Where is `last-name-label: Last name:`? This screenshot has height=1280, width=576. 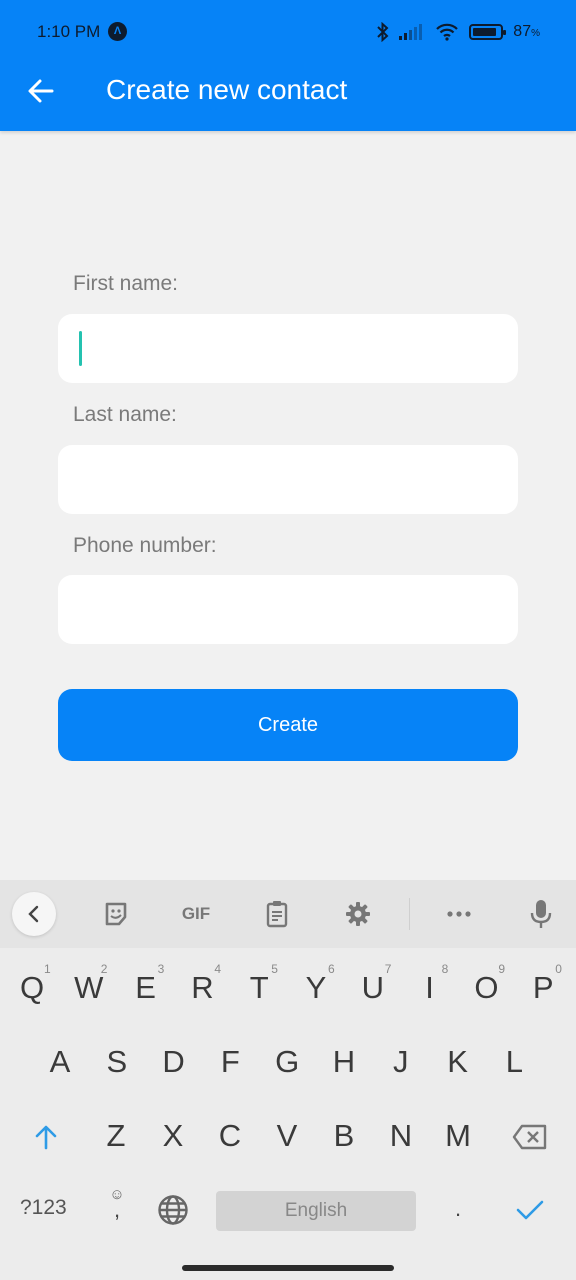
last-name-label: Last name: is located at coordinates (125, 414).